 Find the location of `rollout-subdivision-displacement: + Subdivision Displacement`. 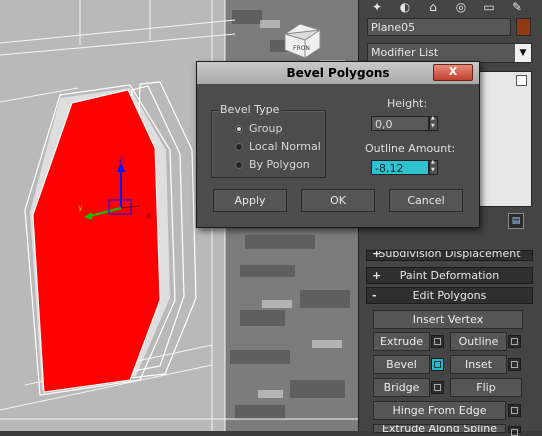

rollout-subdivision-displacement: + Subdivision Displacement is located at coordinates (449, 255).